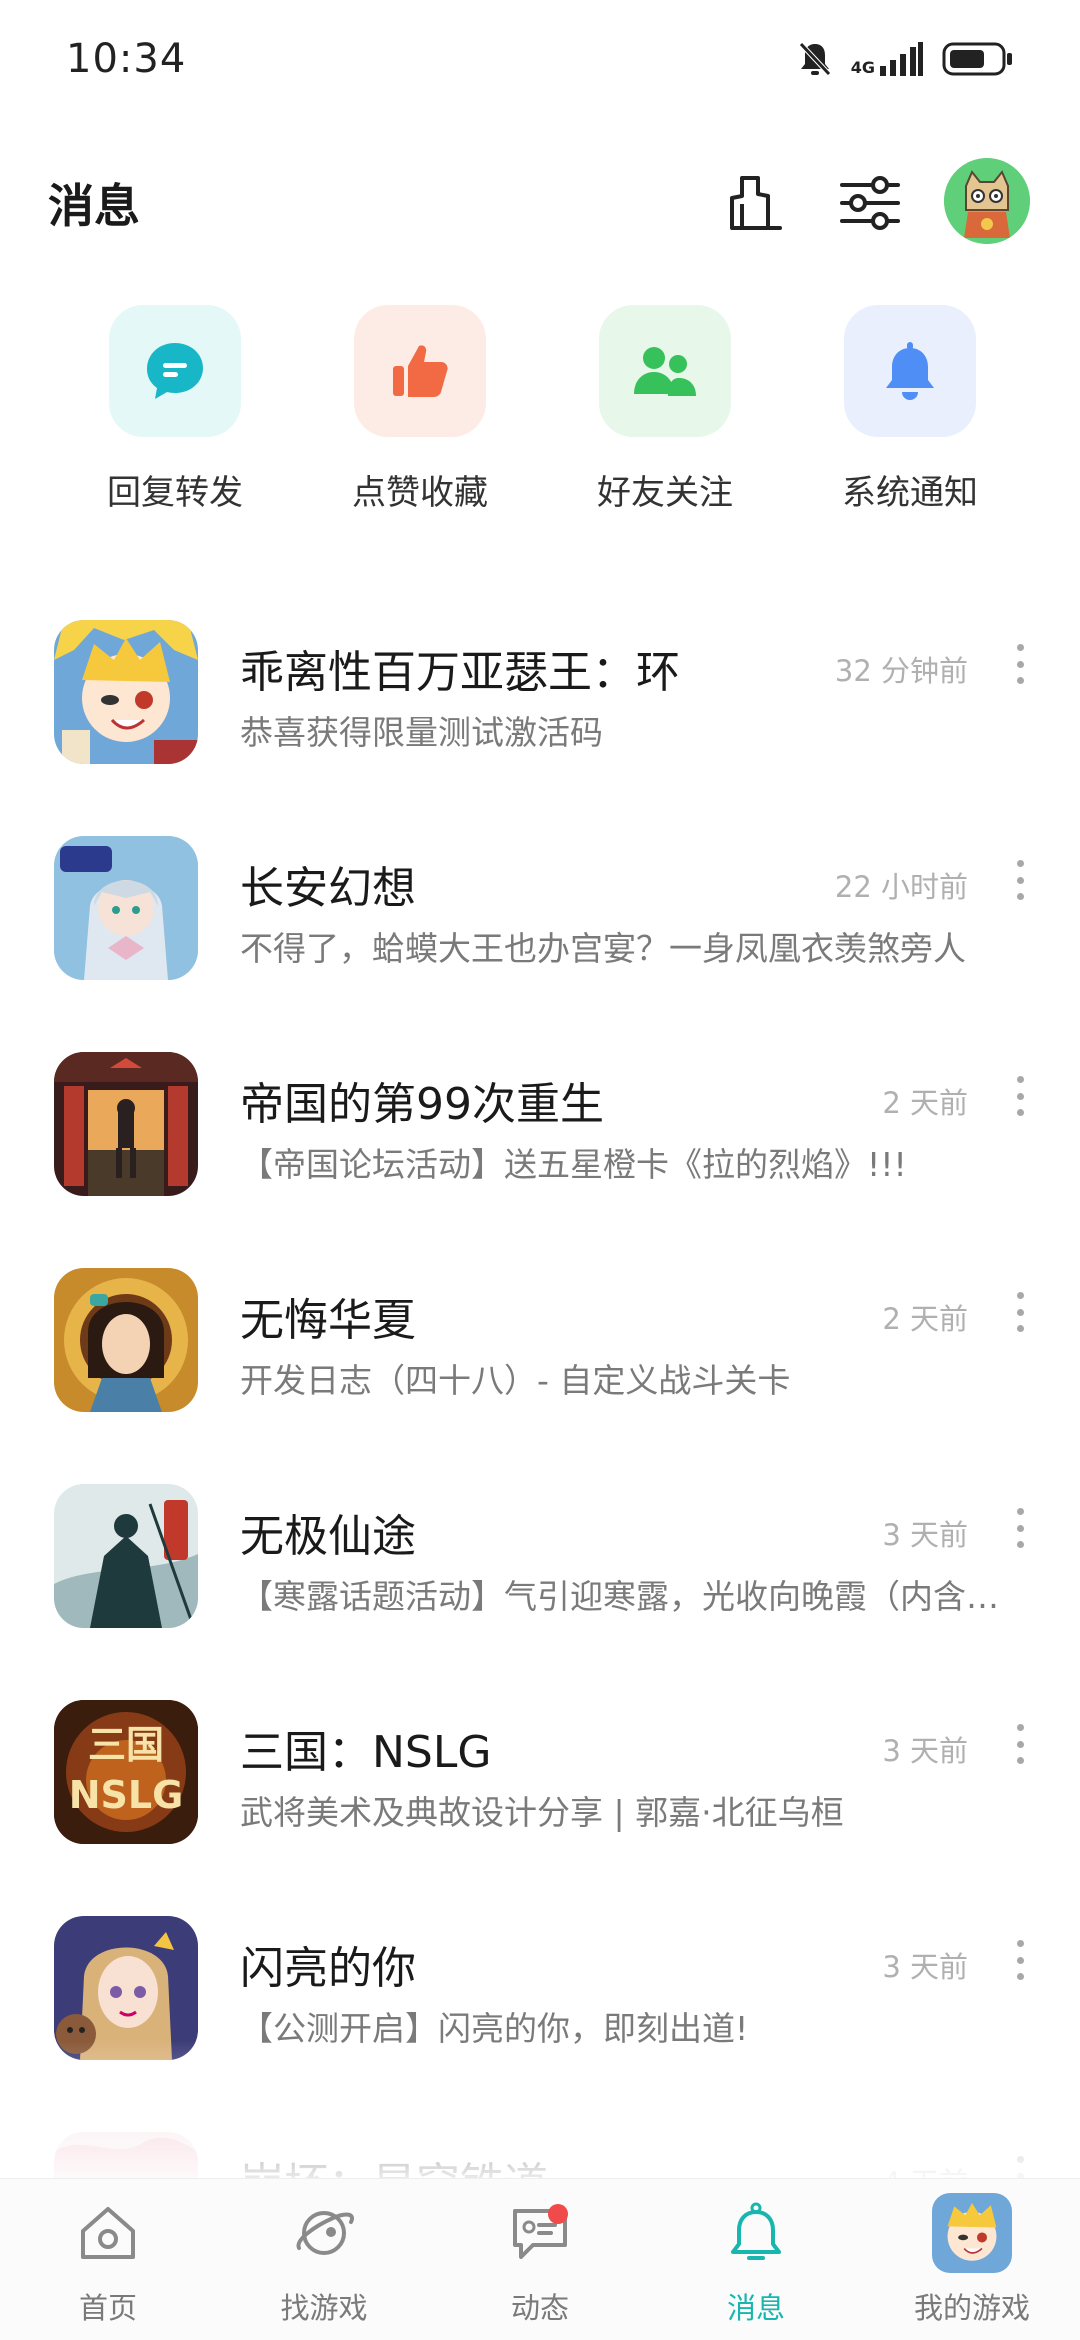 This screenshot has width=1080, height=2340. Describe the element at coordinates (573, 1164) in the screenshot. I see `message-subtitle: 【帝国论坛活动】送五星橙卡《拉的烈焰》!!!` at that location.